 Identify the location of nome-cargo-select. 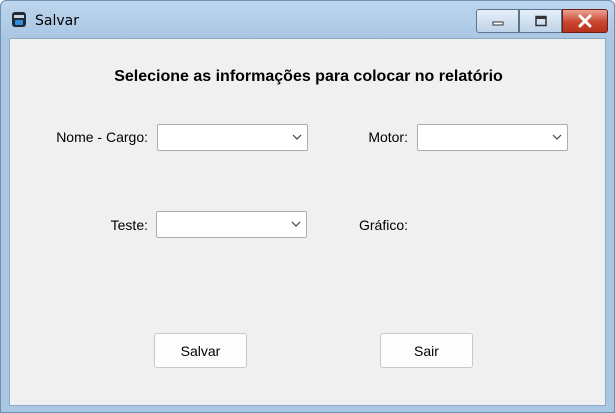
(232, 137).